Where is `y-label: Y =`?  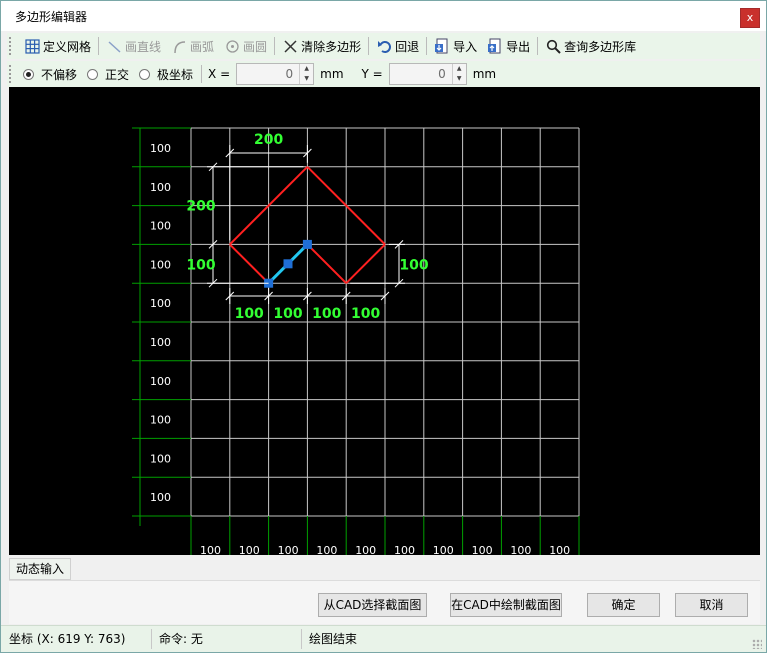
y-label: Y = is located at coordinates (372, 74).